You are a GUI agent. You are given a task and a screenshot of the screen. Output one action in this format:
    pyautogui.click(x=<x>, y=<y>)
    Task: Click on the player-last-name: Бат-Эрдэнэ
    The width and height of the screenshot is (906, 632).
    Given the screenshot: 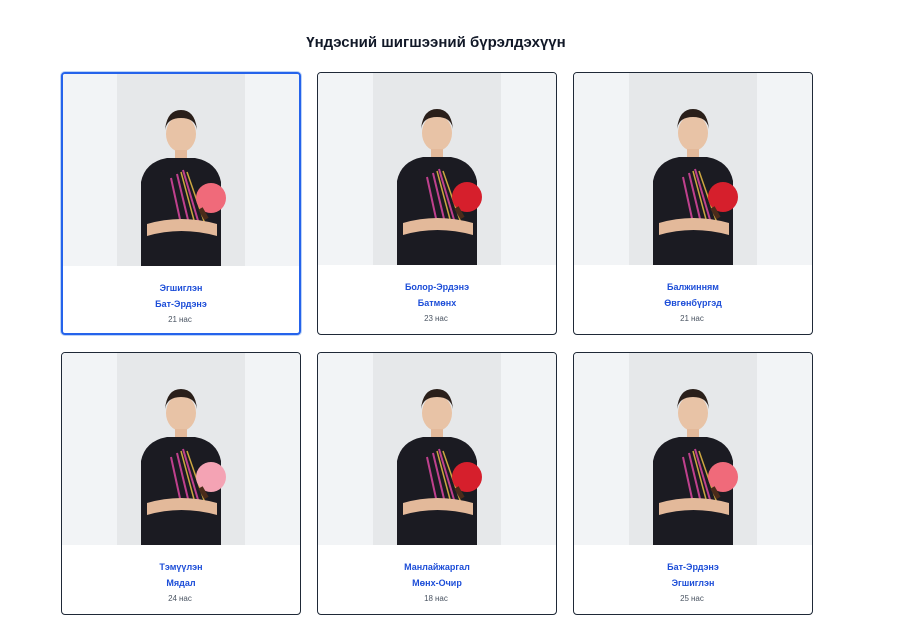 What is the action you would take?
    pyautogui.click(x=181, y=304)
    